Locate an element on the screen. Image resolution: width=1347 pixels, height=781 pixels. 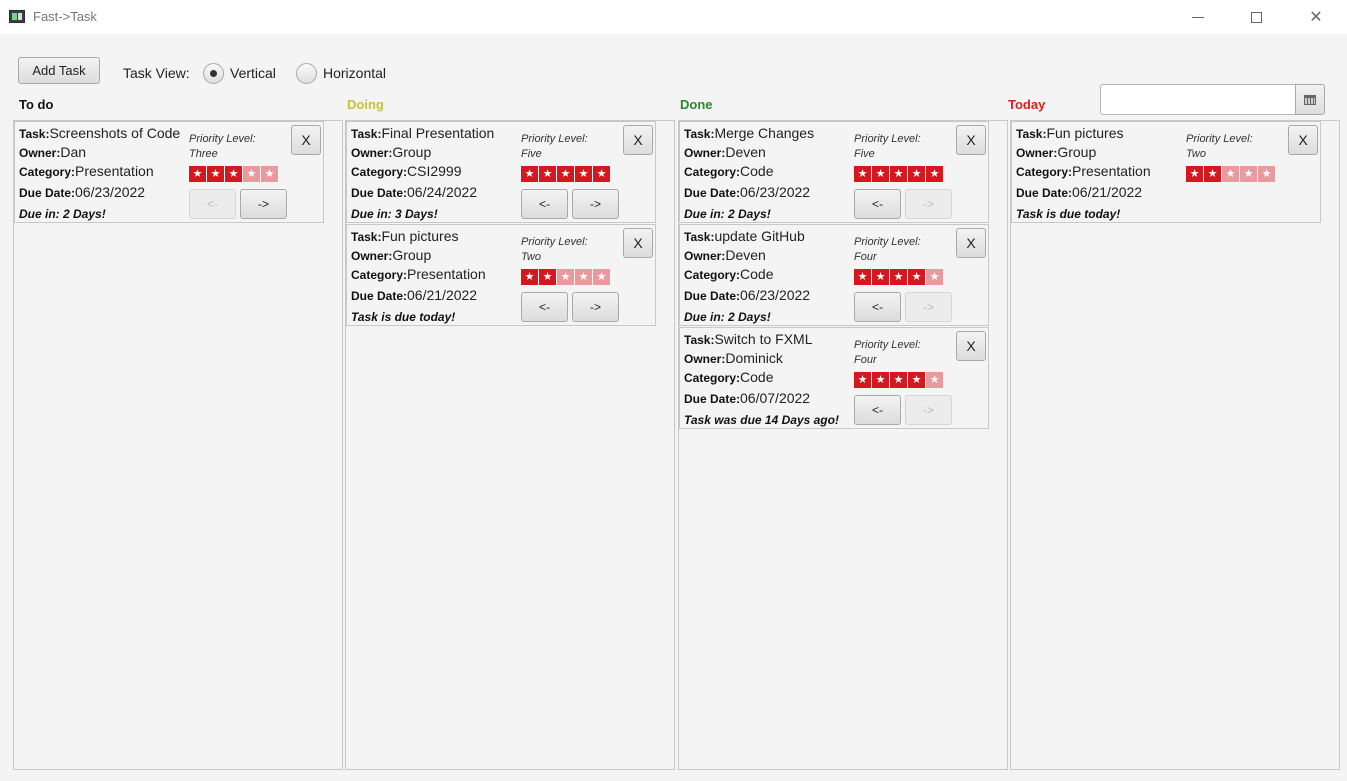
horizontal-radio-label: Horizontal is located at coordinates (354, 73).